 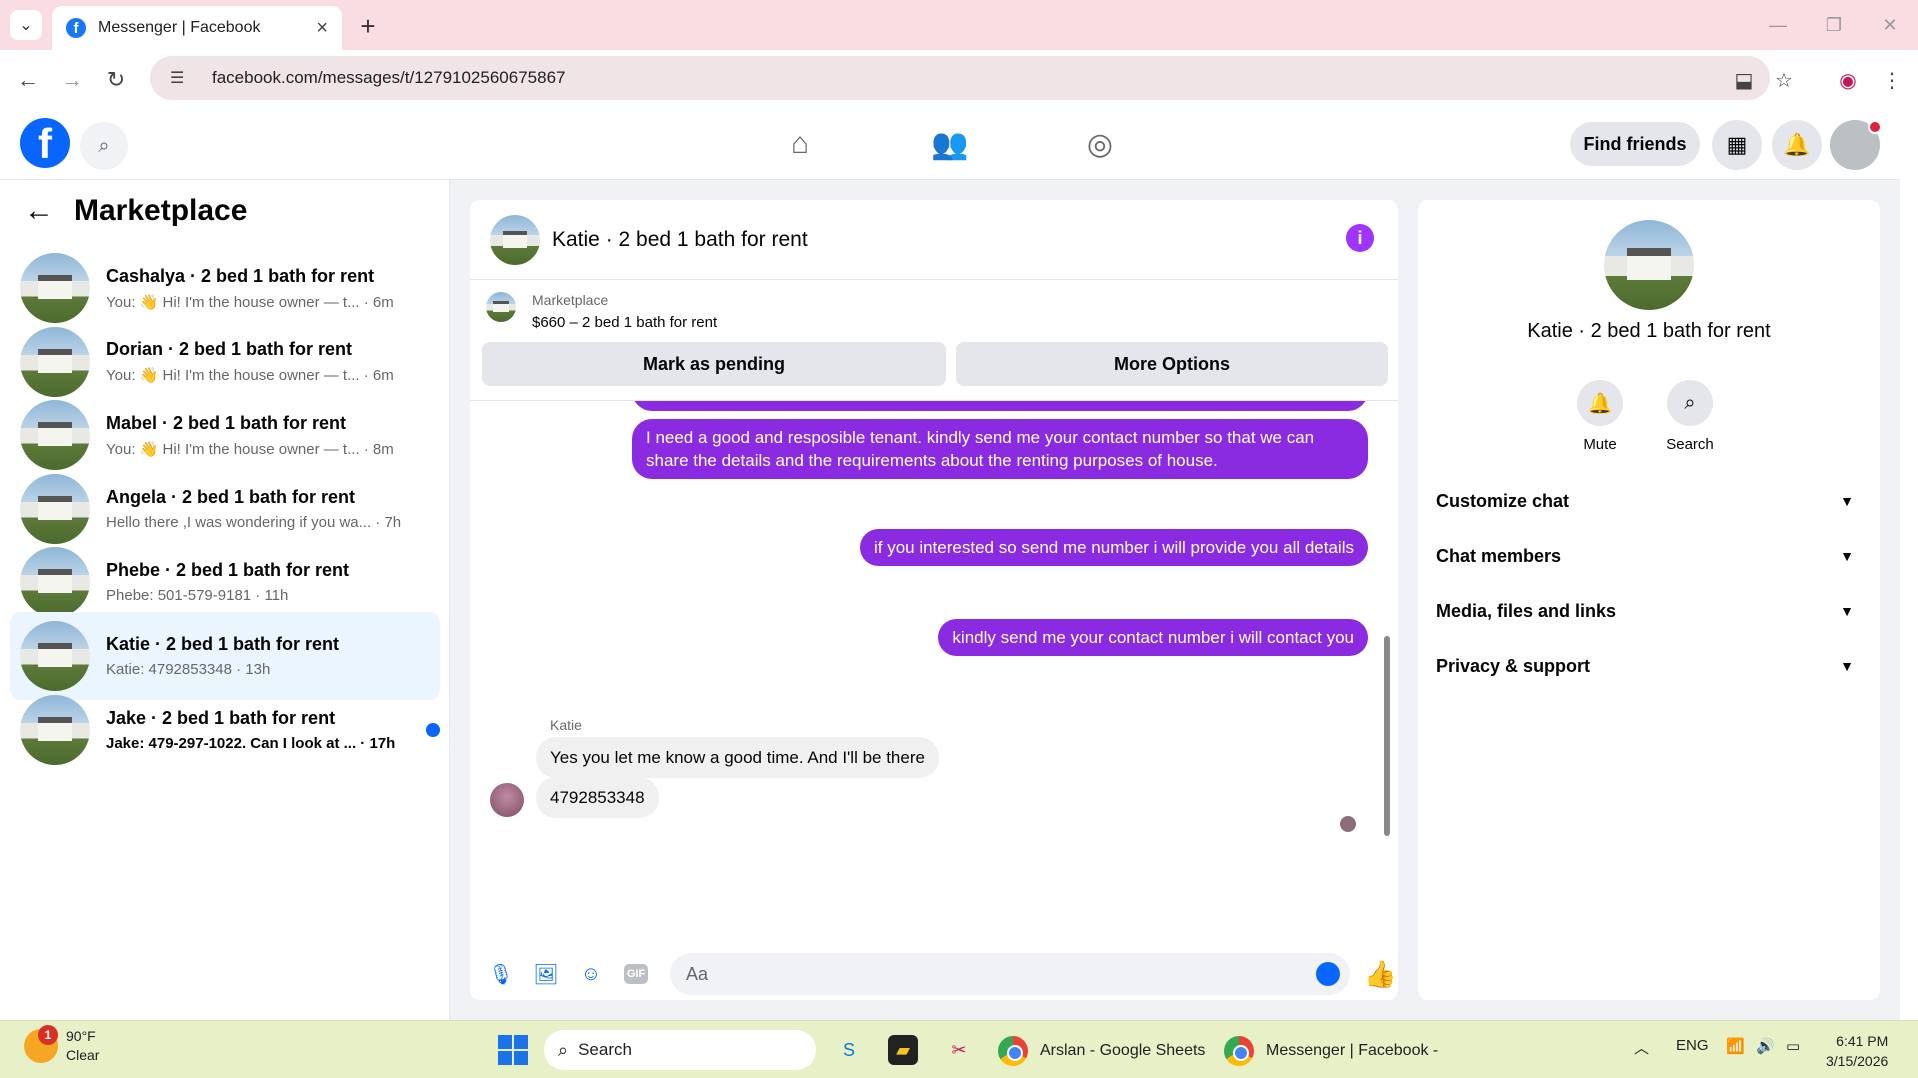 What do you see at coordinates (1692, 1045) in the screenshot?
I see `language-indicator: ENG` at bounding box center [1692, 1045].